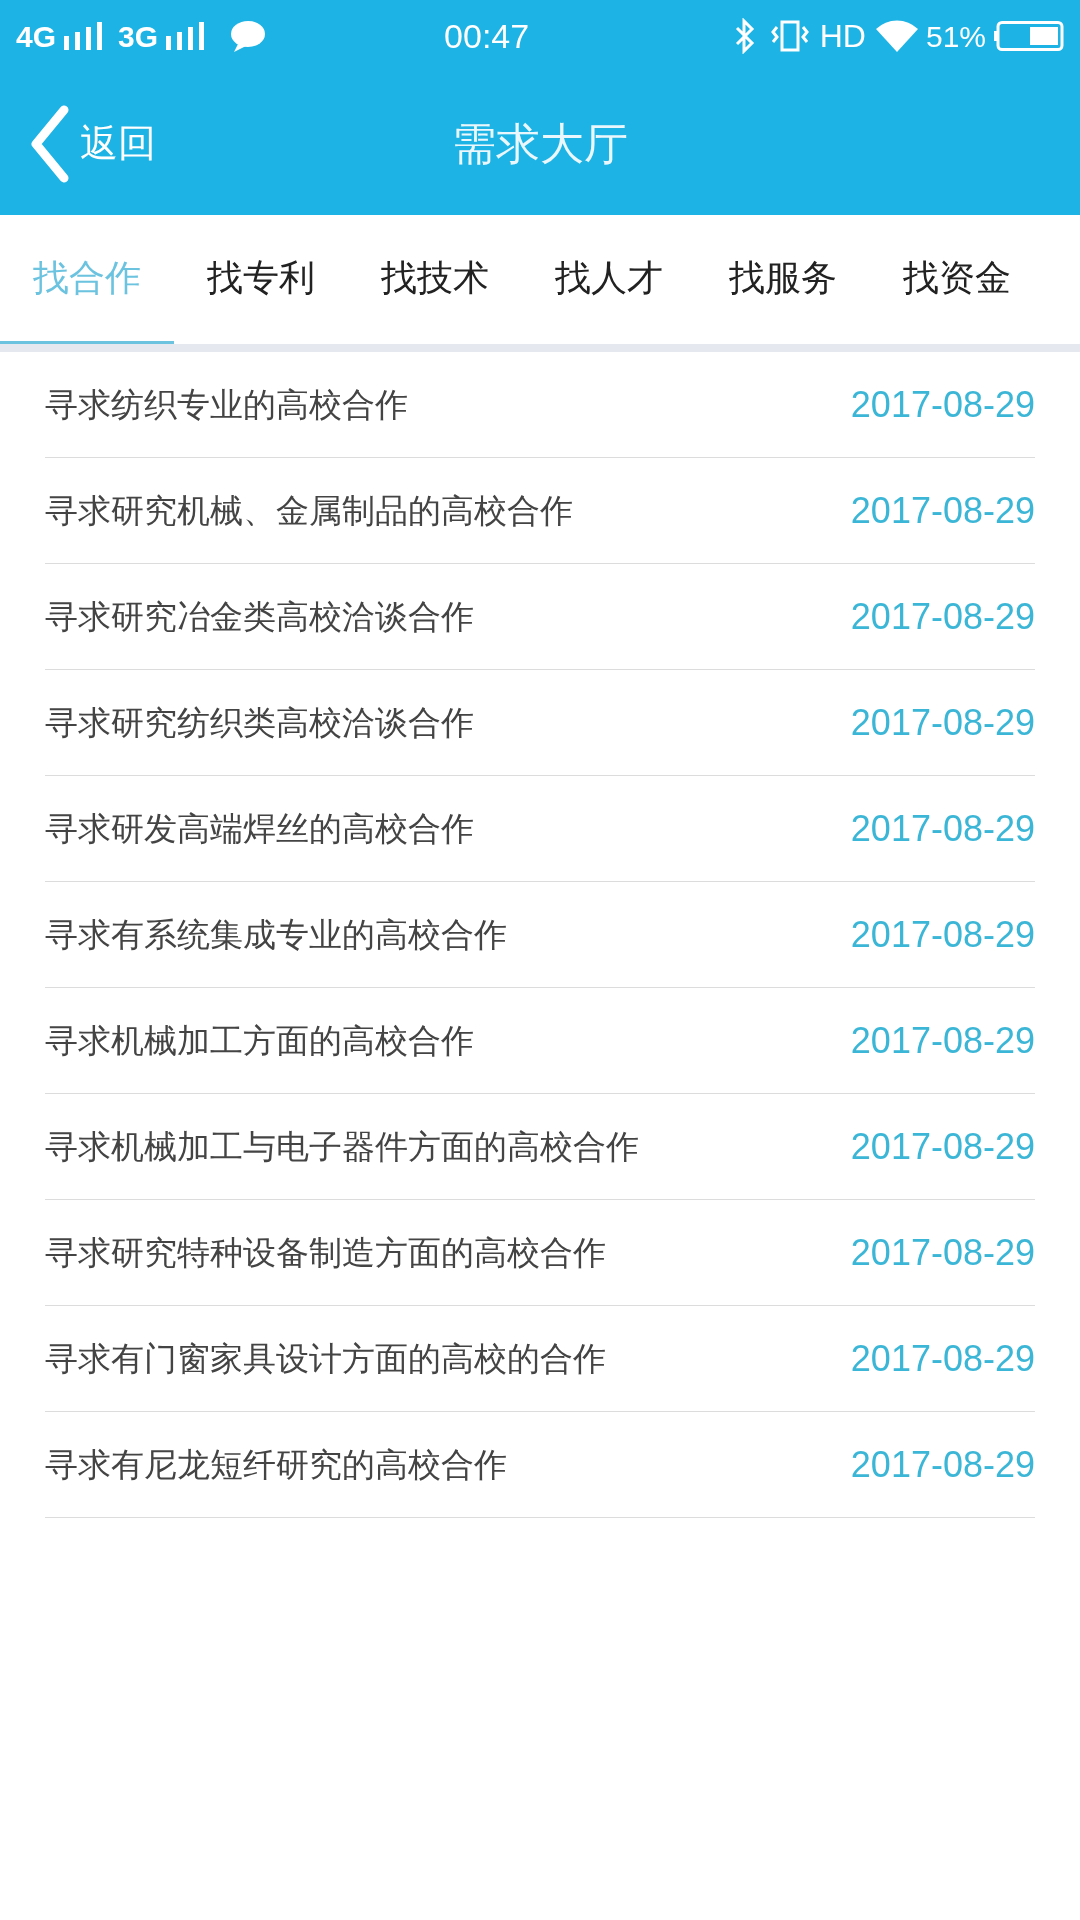 The image size is (1080, 1920). I want to click on demand-title: 寻求研究机械、金属制品的高校合作, so click(309, 510).